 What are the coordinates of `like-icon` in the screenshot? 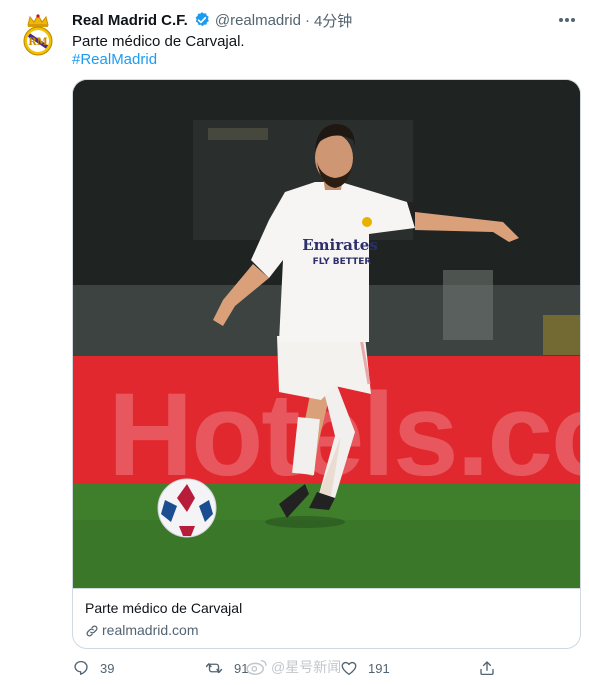 It's located at (349, 668).